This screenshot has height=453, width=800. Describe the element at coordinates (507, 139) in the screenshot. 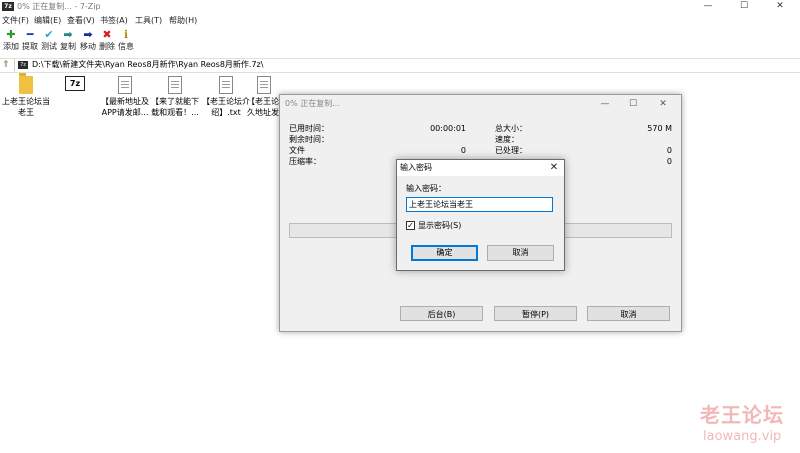

I see `speed-label: 速度：` at that location.